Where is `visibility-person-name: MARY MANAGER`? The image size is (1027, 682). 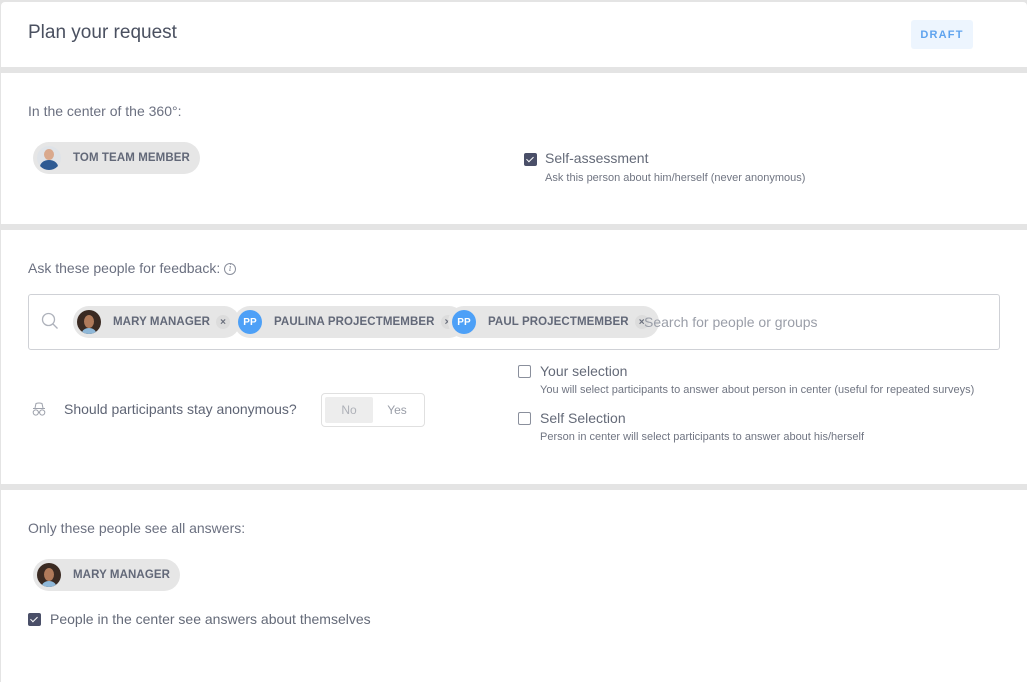 visibility-person-name: MARY MANAGER is located at coordinates (122, 575).